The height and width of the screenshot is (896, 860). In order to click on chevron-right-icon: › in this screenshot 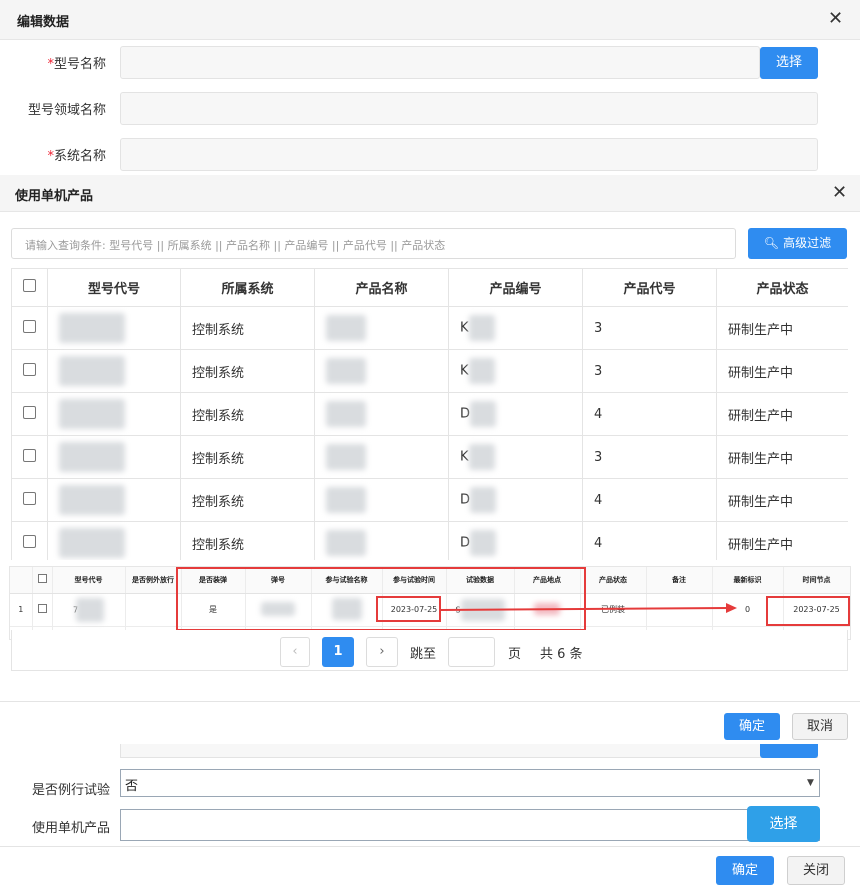, I will do `click(382, 651)`.